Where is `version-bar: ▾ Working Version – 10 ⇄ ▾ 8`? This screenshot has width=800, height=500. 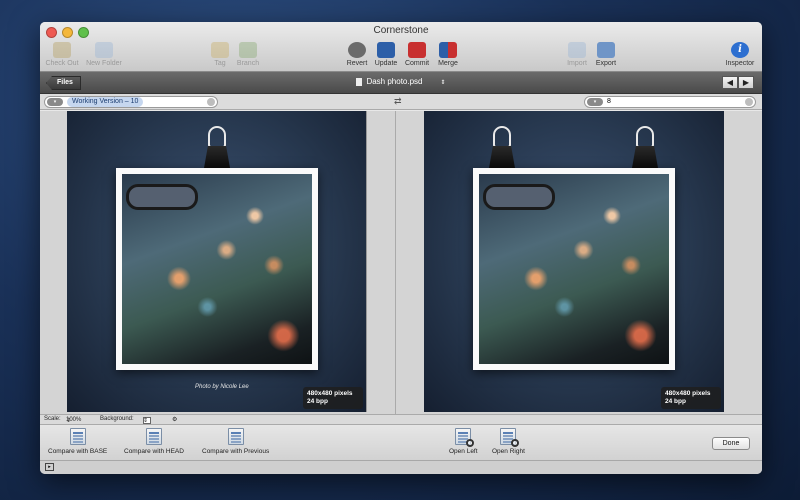 version-bar: ▾ Working Version – 10 ⇄ ▾ 8 is located at coordinates (401, 102).